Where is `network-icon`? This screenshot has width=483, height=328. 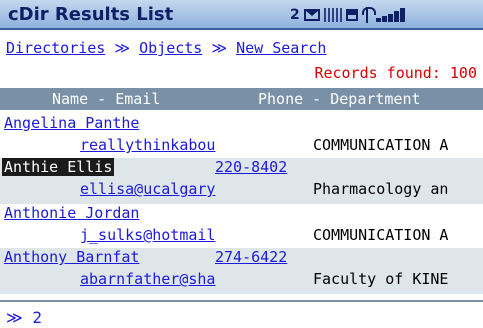
network-icon is located at coordinates (332, 15).